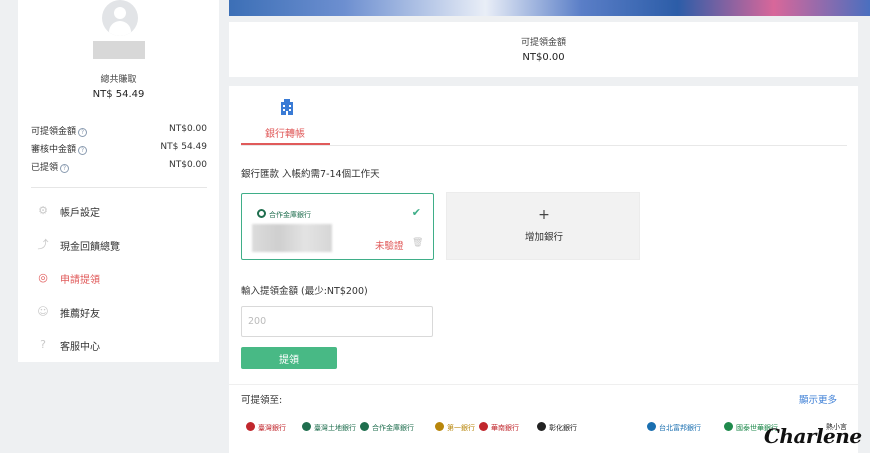 The width and height of the screenshot is (870, 453). Describe the element at coordinates (543, 57) in the screenshot. I see `withdrawable-value: NT$0.00` at that location.